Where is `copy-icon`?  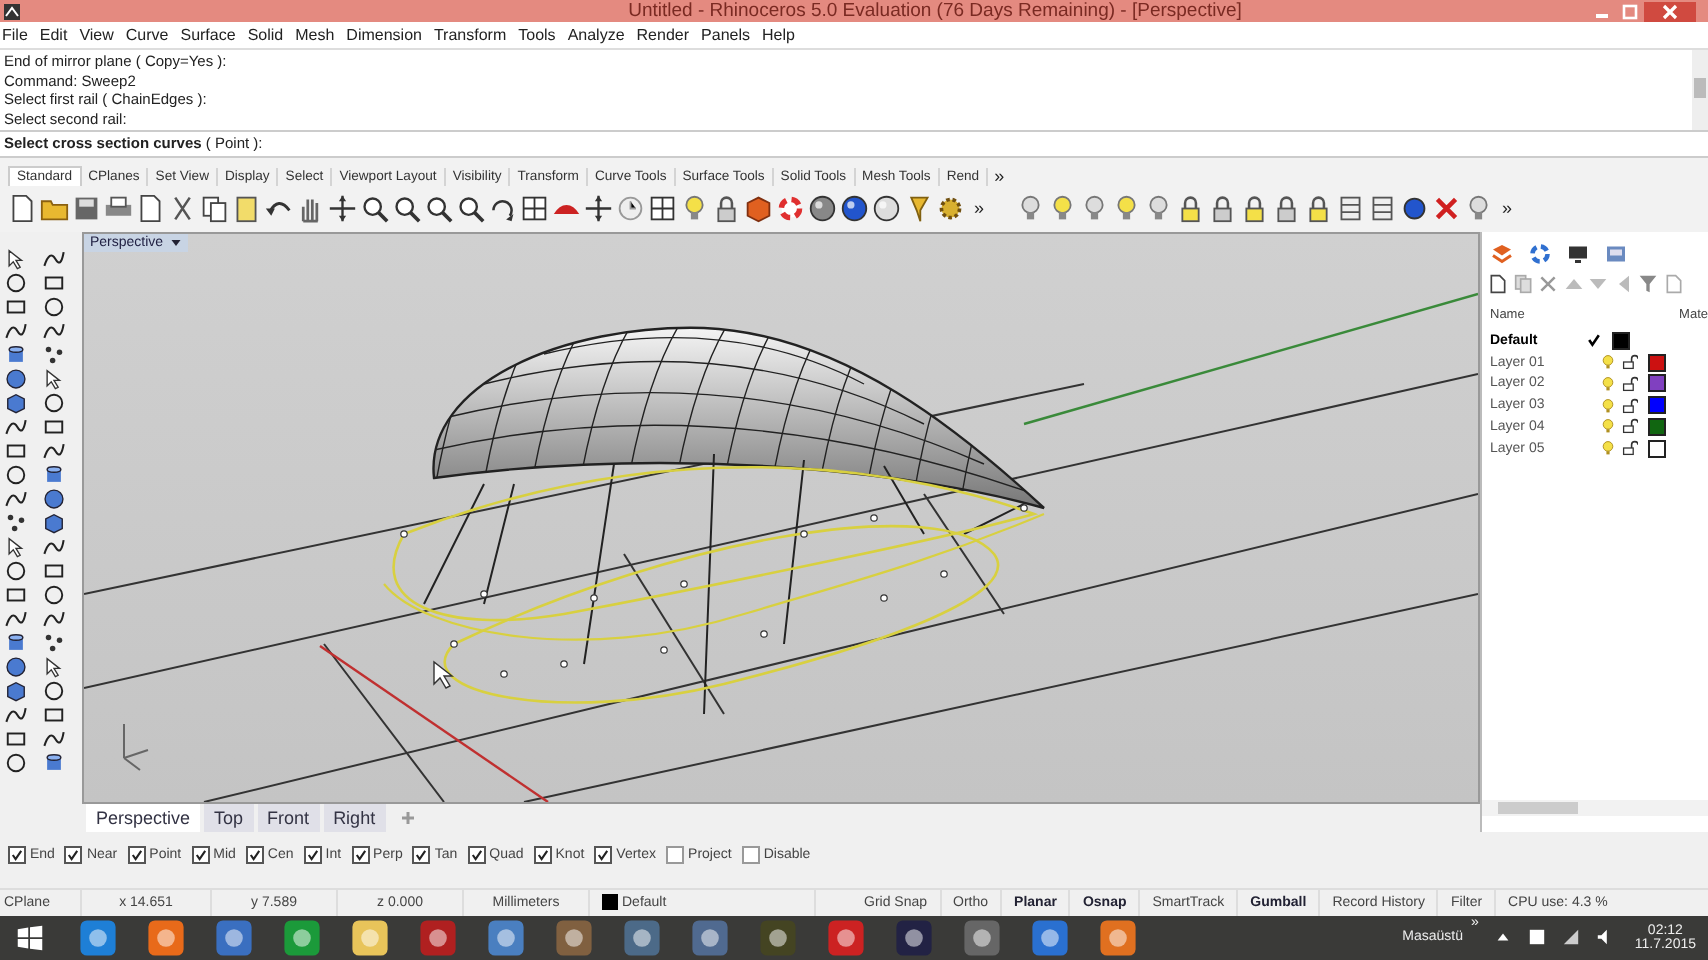
copy-icon is located at coordinates (214, 208).